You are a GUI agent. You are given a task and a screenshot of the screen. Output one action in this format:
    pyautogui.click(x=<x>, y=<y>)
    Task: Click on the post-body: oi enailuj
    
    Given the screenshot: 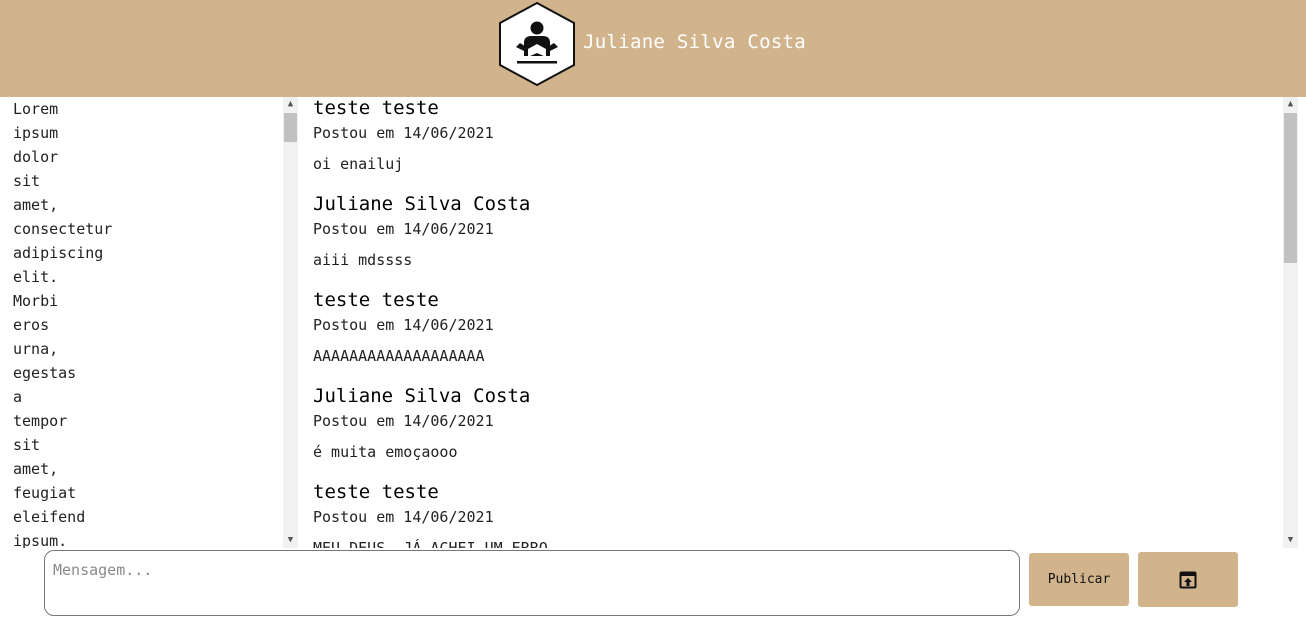 What is the action you would take?
    pyautogui.click(x=358, y=164)
    